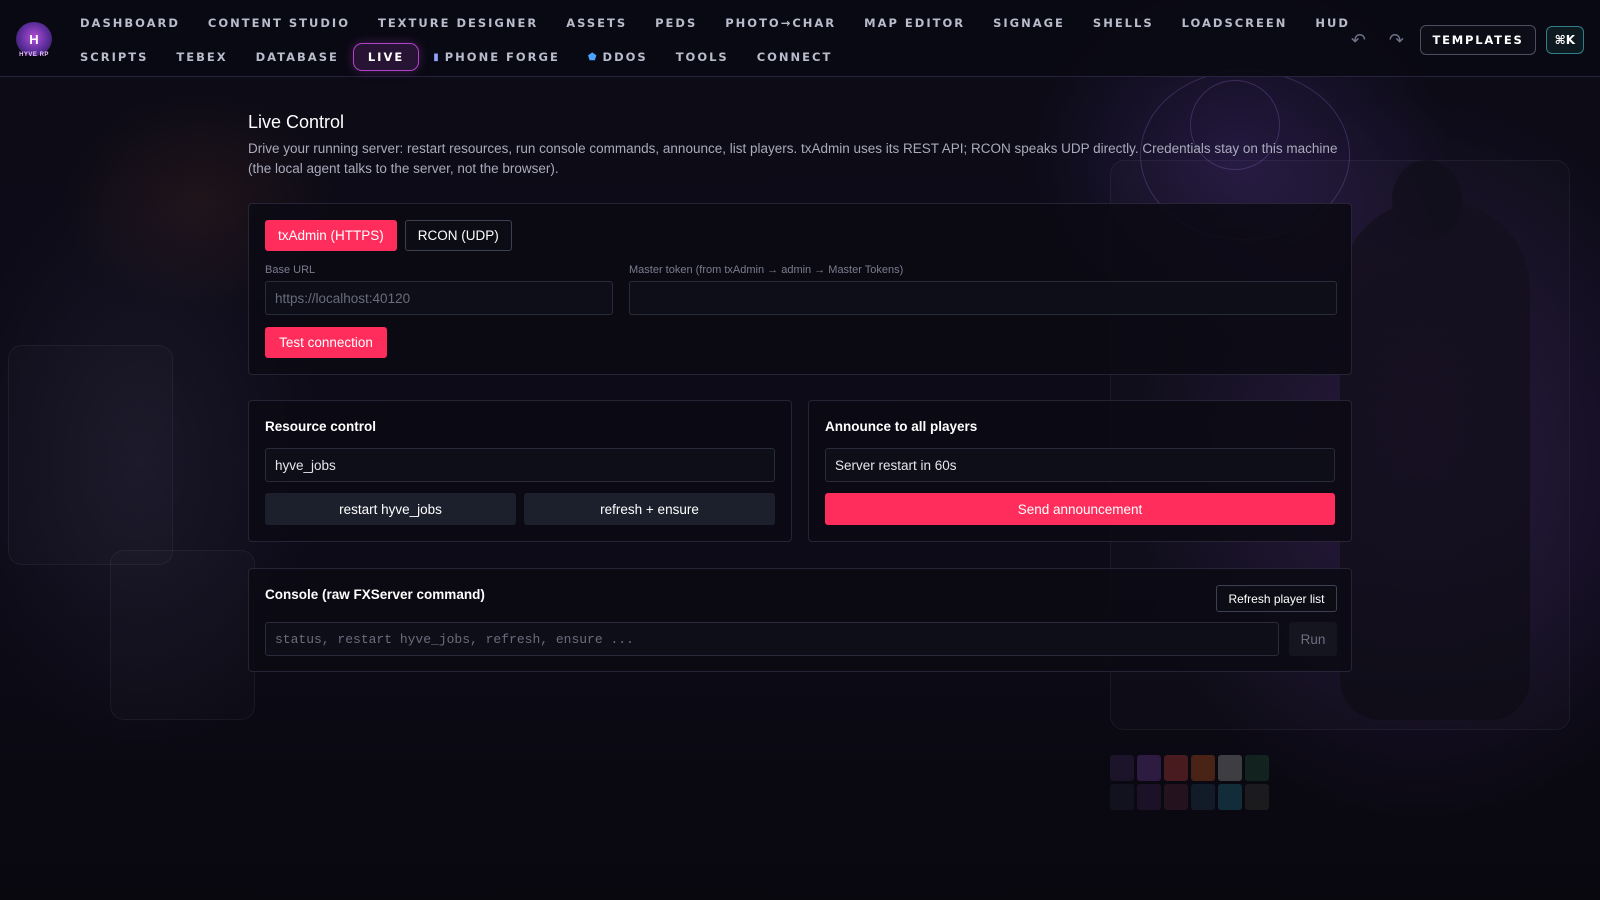 The height and width of the screenshot is (900, 1600). Describe the element at coordinates (772, 639) in the screenshot. I see `console-command-input` at that location.